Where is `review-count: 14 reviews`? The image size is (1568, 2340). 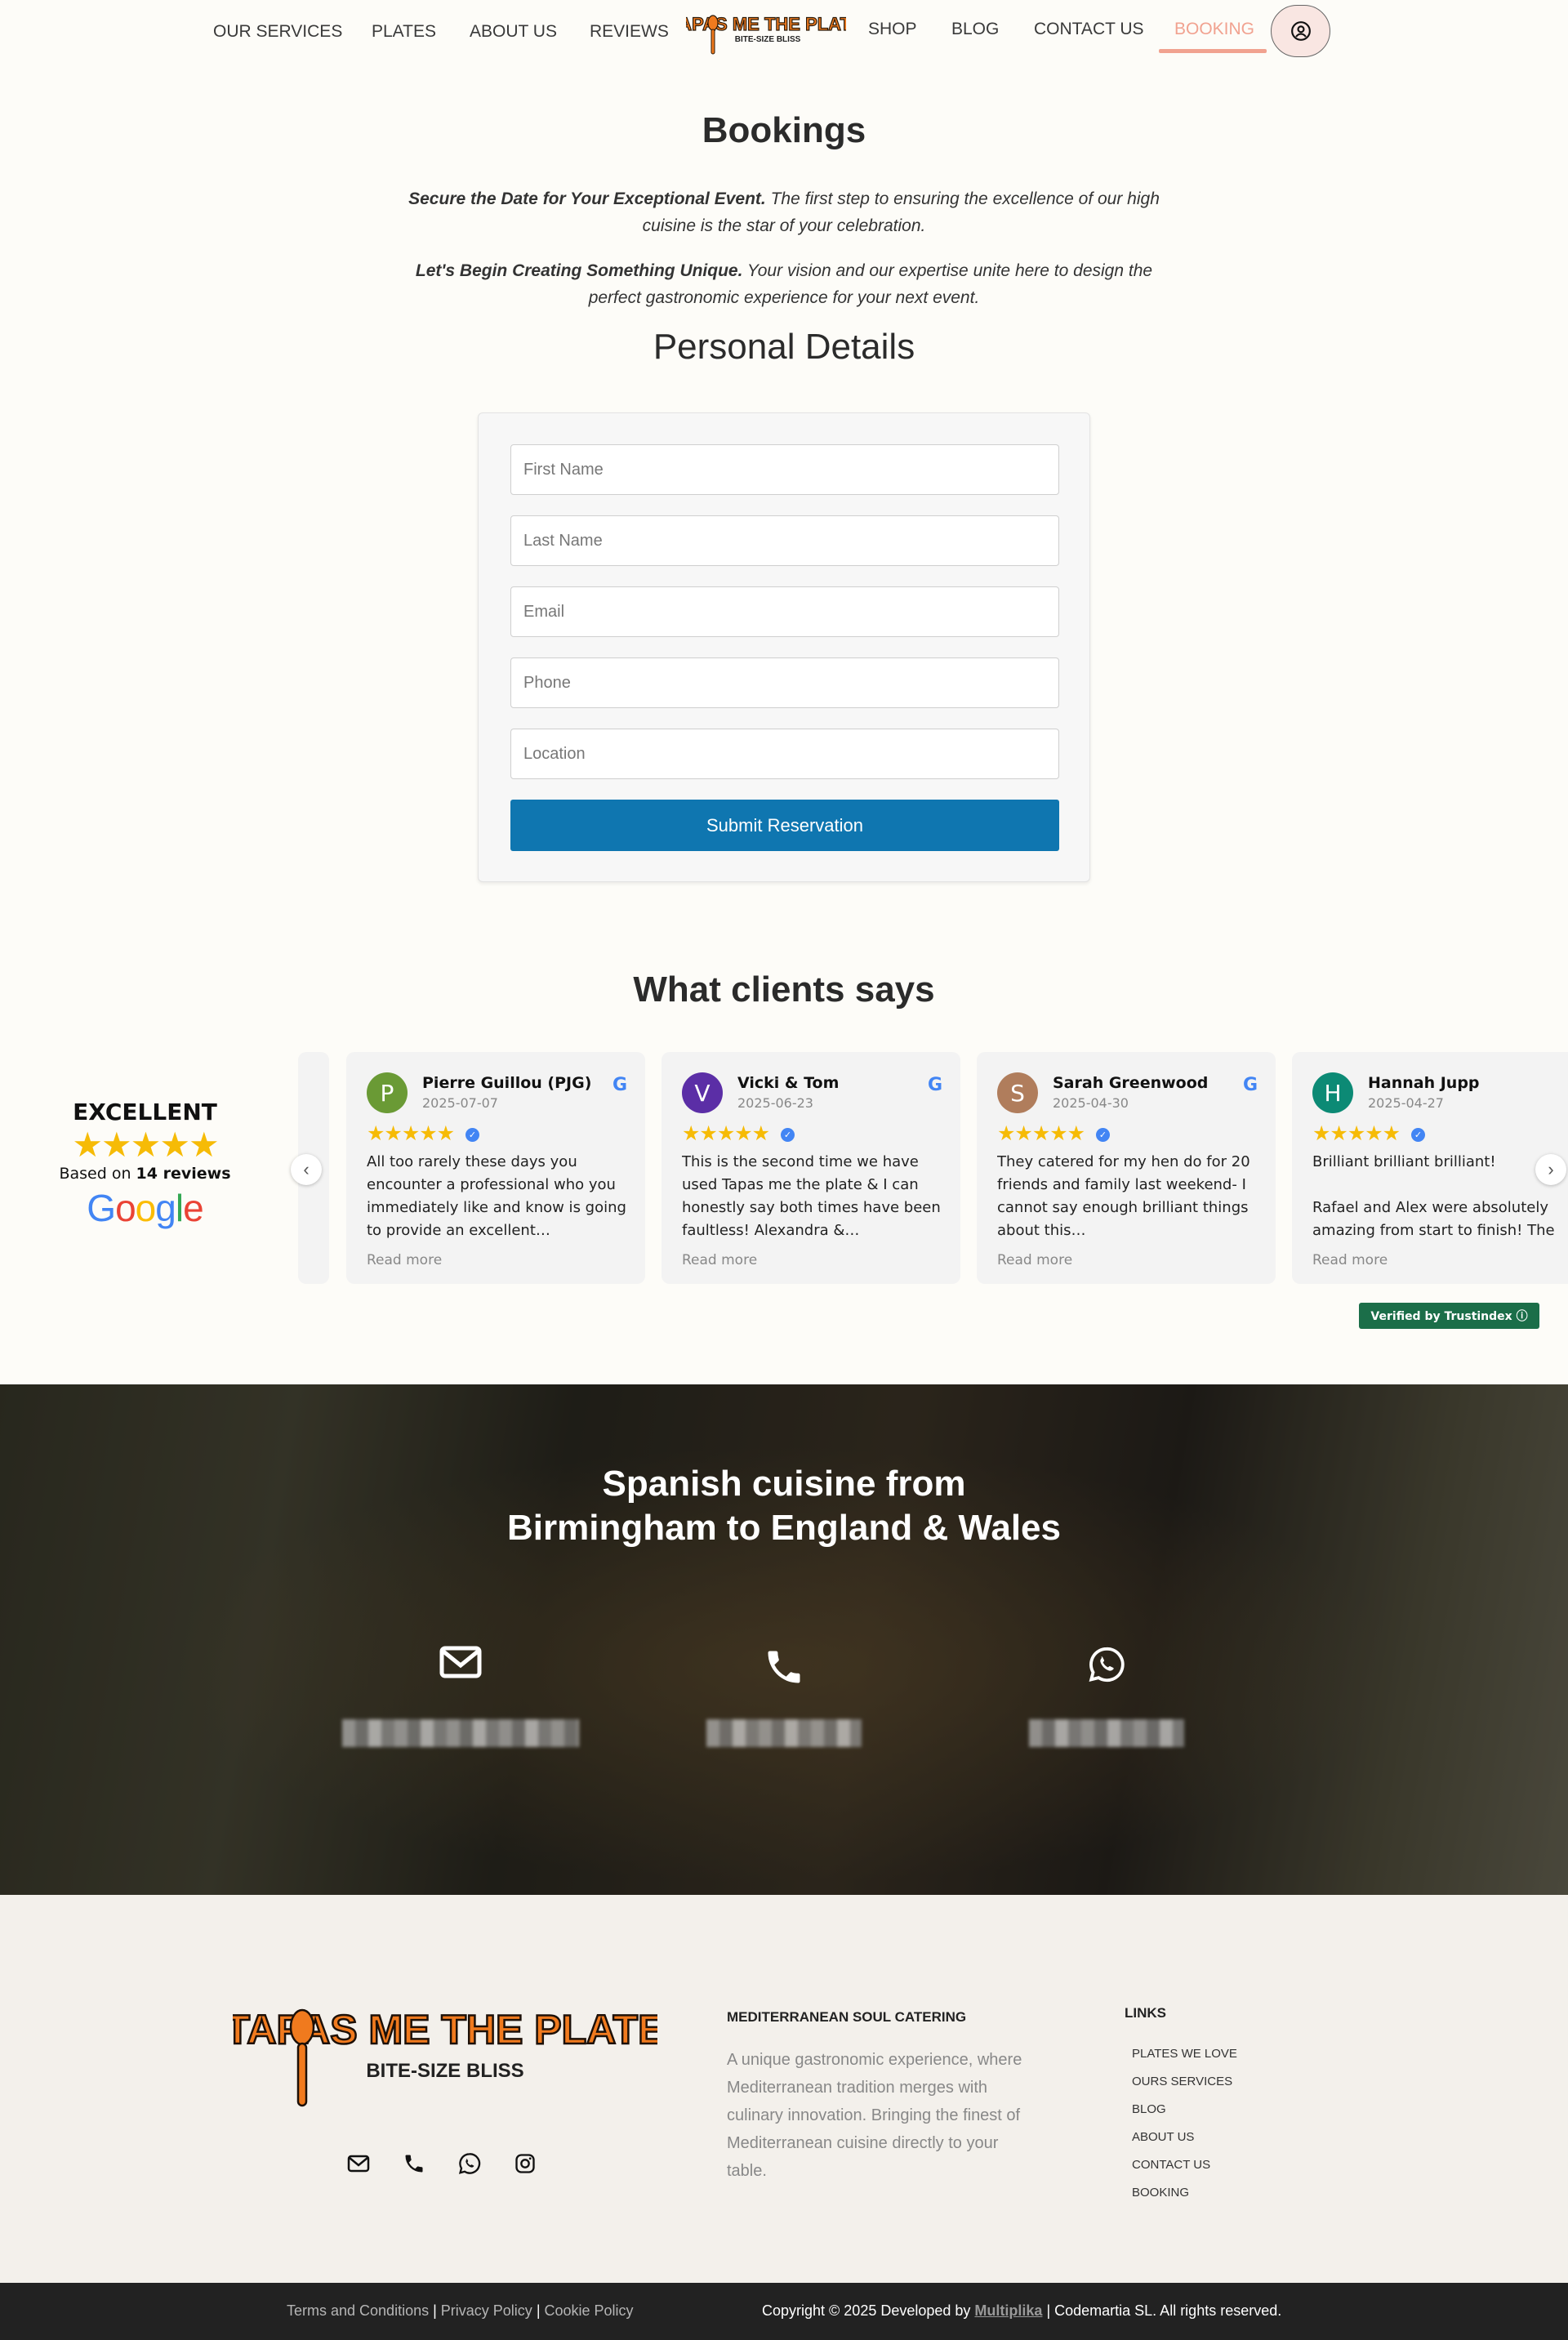
review-count: 14 reviews is located at coordinates (183, 1174).